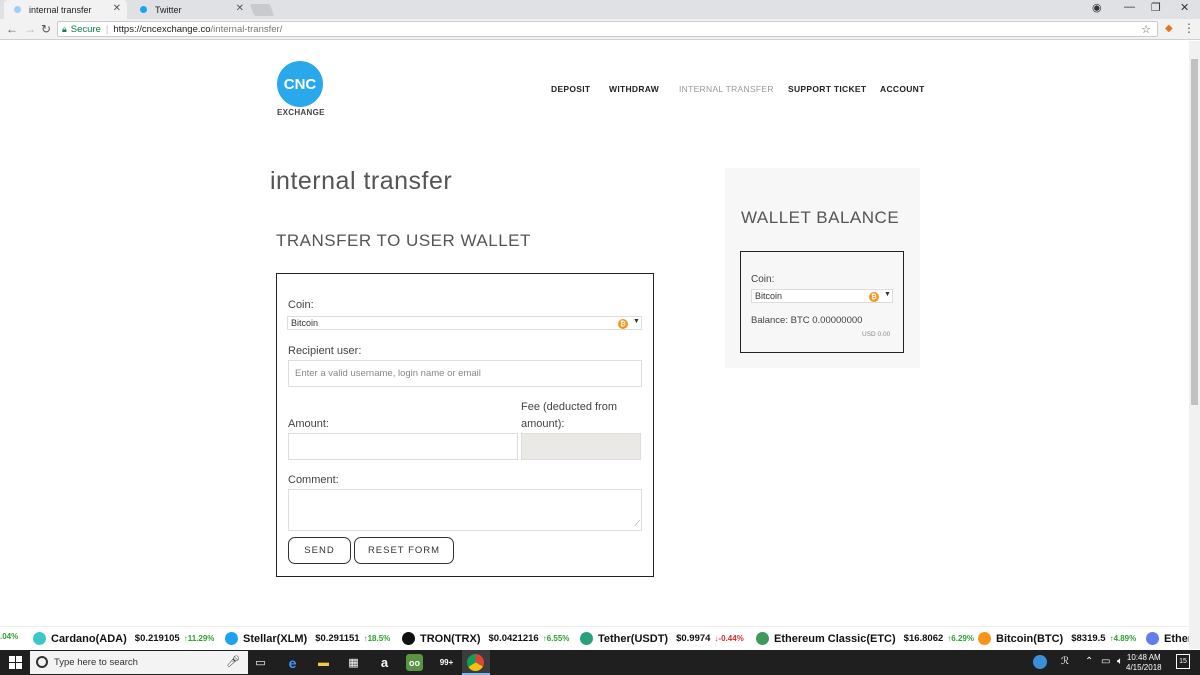 This screenshot has height=675, width=1200. Describe the element at coordinates (39, 638) in the screenshot. I see `cardano-icon` at that location.